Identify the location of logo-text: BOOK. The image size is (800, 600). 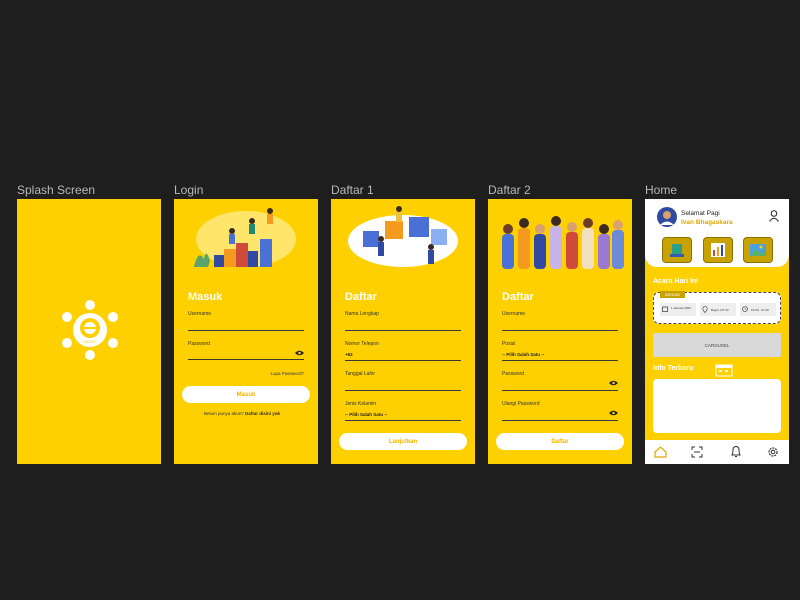
(90, 341).